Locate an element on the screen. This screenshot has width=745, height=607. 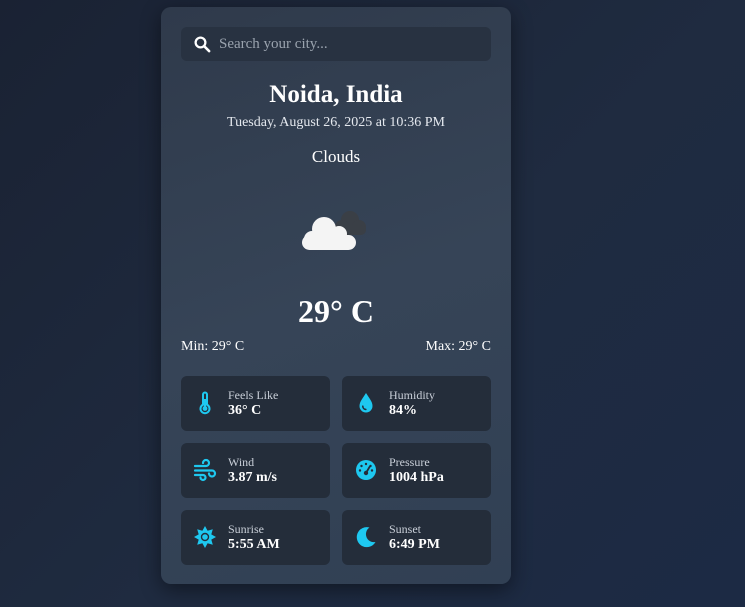
city-name: Noida, India is located at coordinates (336, 94).